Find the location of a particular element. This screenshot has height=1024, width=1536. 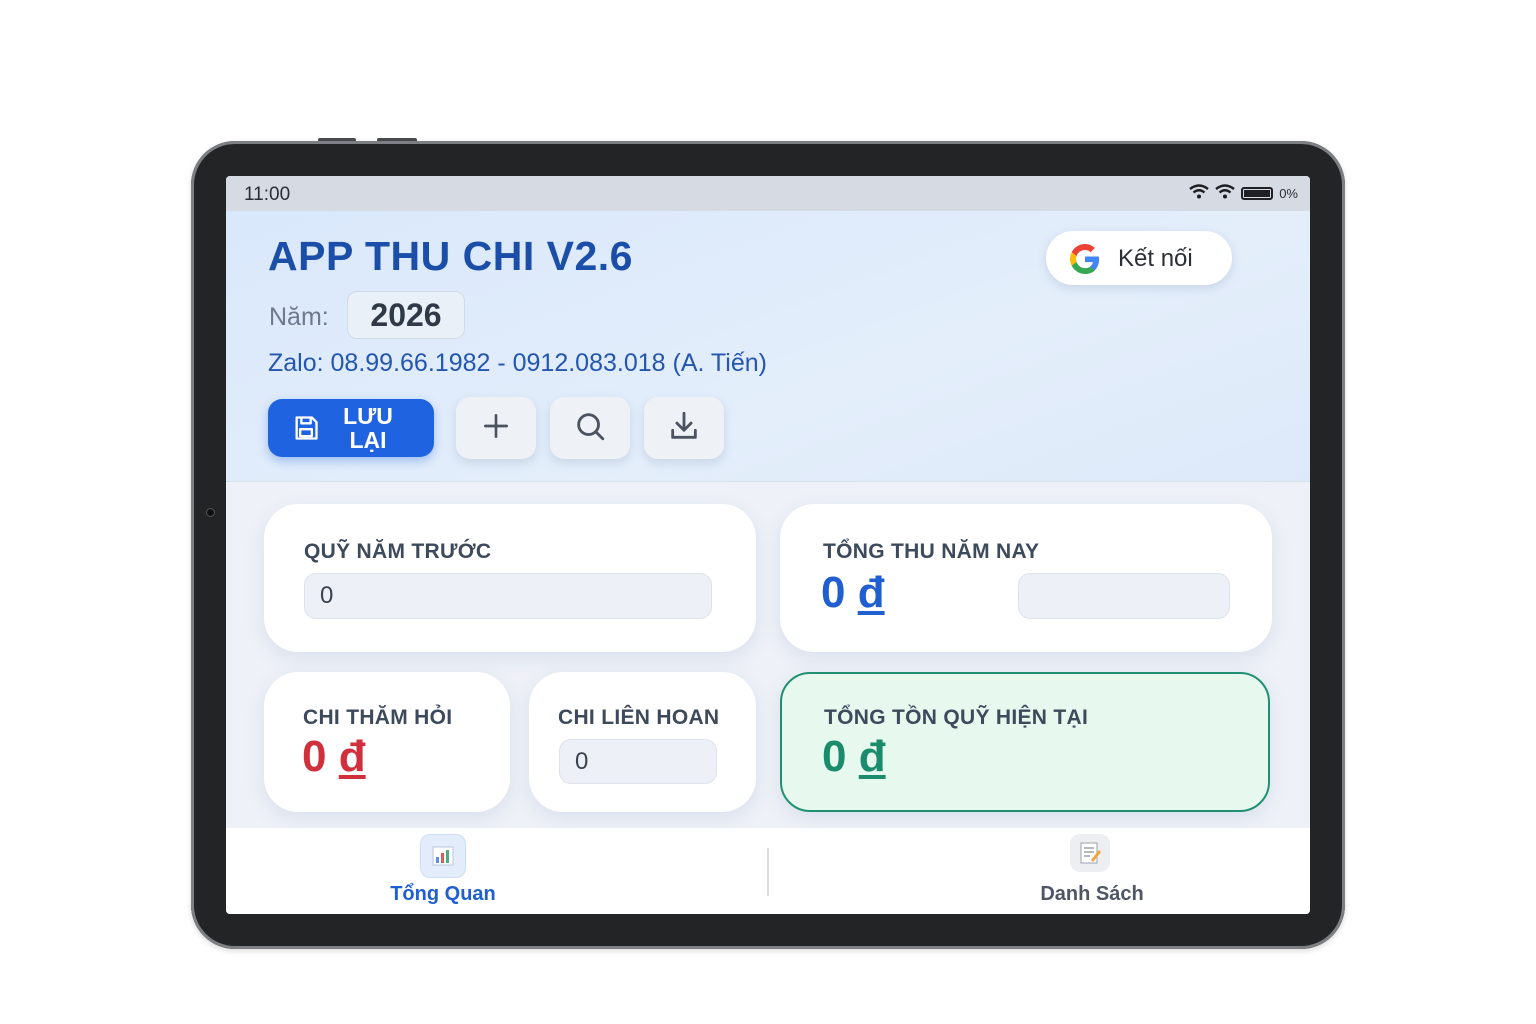

year-label: Năm: is located at coordinates (299, 317).